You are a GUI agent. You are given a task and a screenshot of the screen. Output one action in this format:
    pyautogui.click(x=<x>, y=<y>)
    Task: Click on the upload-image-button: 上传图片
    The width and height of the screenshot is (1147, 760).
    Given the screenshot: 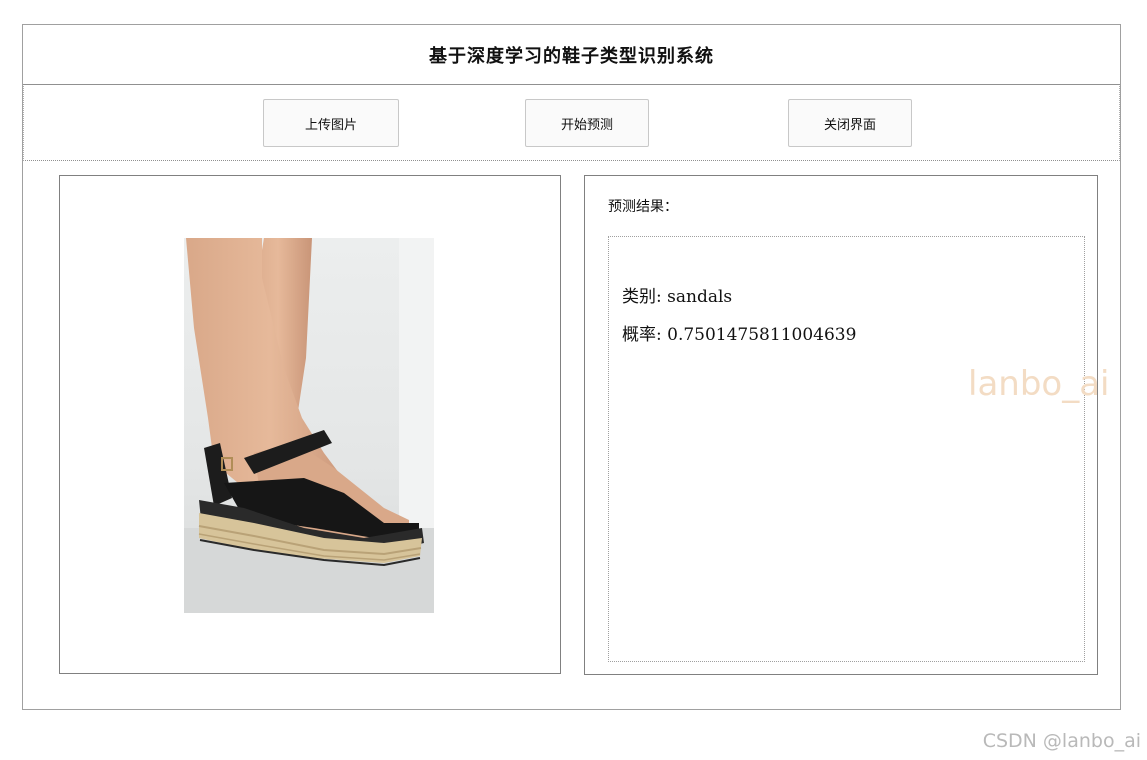 What is the action you would take?
    pyautogui.click(x=331, y=123)
    